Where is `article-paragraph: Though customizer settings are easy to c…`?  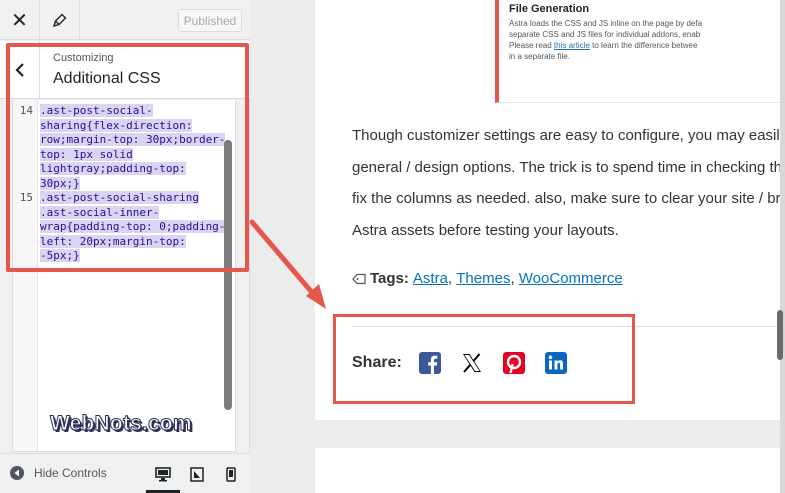 article-paragraph: Though customizer settings are easy to c… is located at coordinates (566, 183).